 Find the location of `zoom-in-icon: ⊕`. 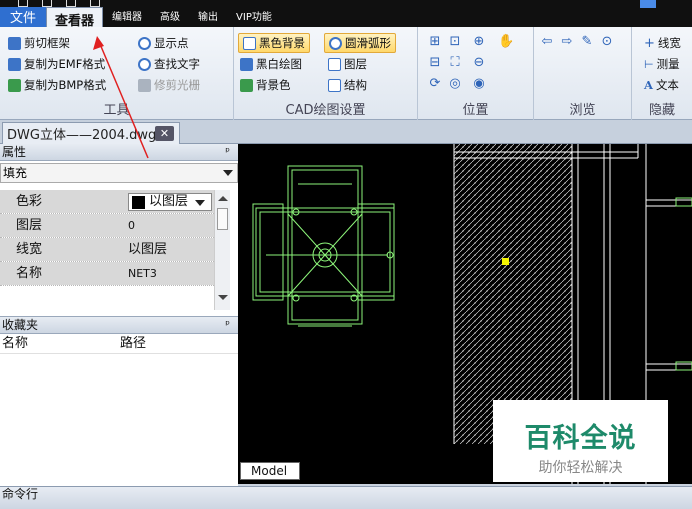

zoom-in-icon: ⊕ is located at coordinates (479, 41).